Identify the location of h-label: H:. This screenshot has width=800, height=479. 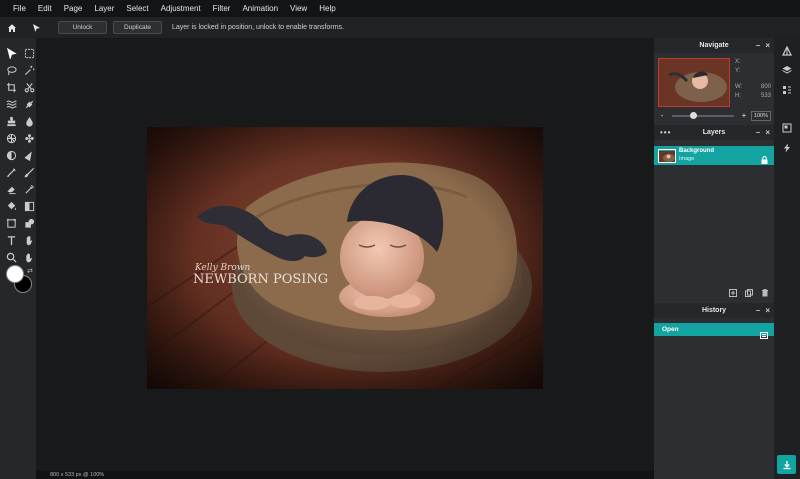
(738, 96).